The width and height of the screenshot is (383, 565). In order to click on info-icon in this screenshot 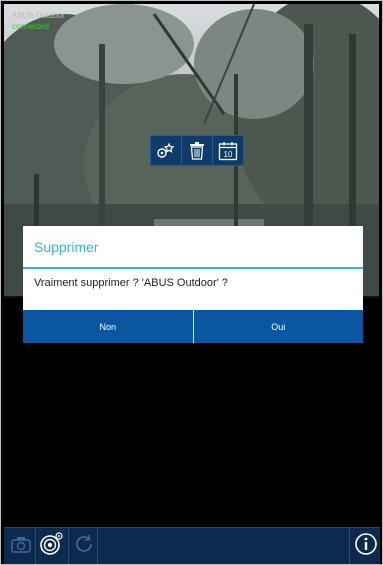, I will do `click(366, 546)`.